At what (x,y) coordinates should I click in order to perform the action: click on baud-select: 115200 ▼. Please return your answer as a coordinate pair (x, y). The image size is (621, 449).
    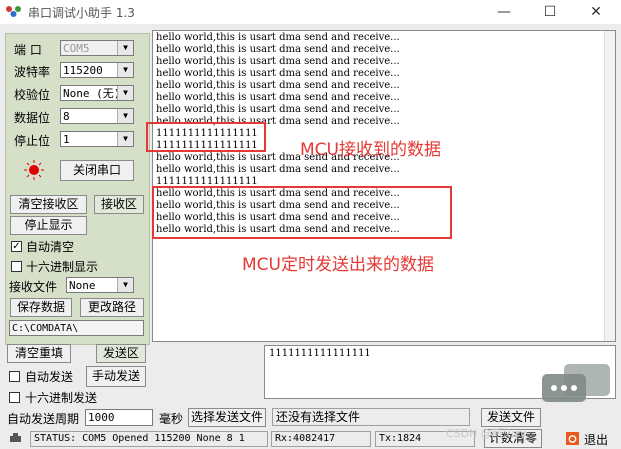
    Looking at the image, I should click on (97, 70).